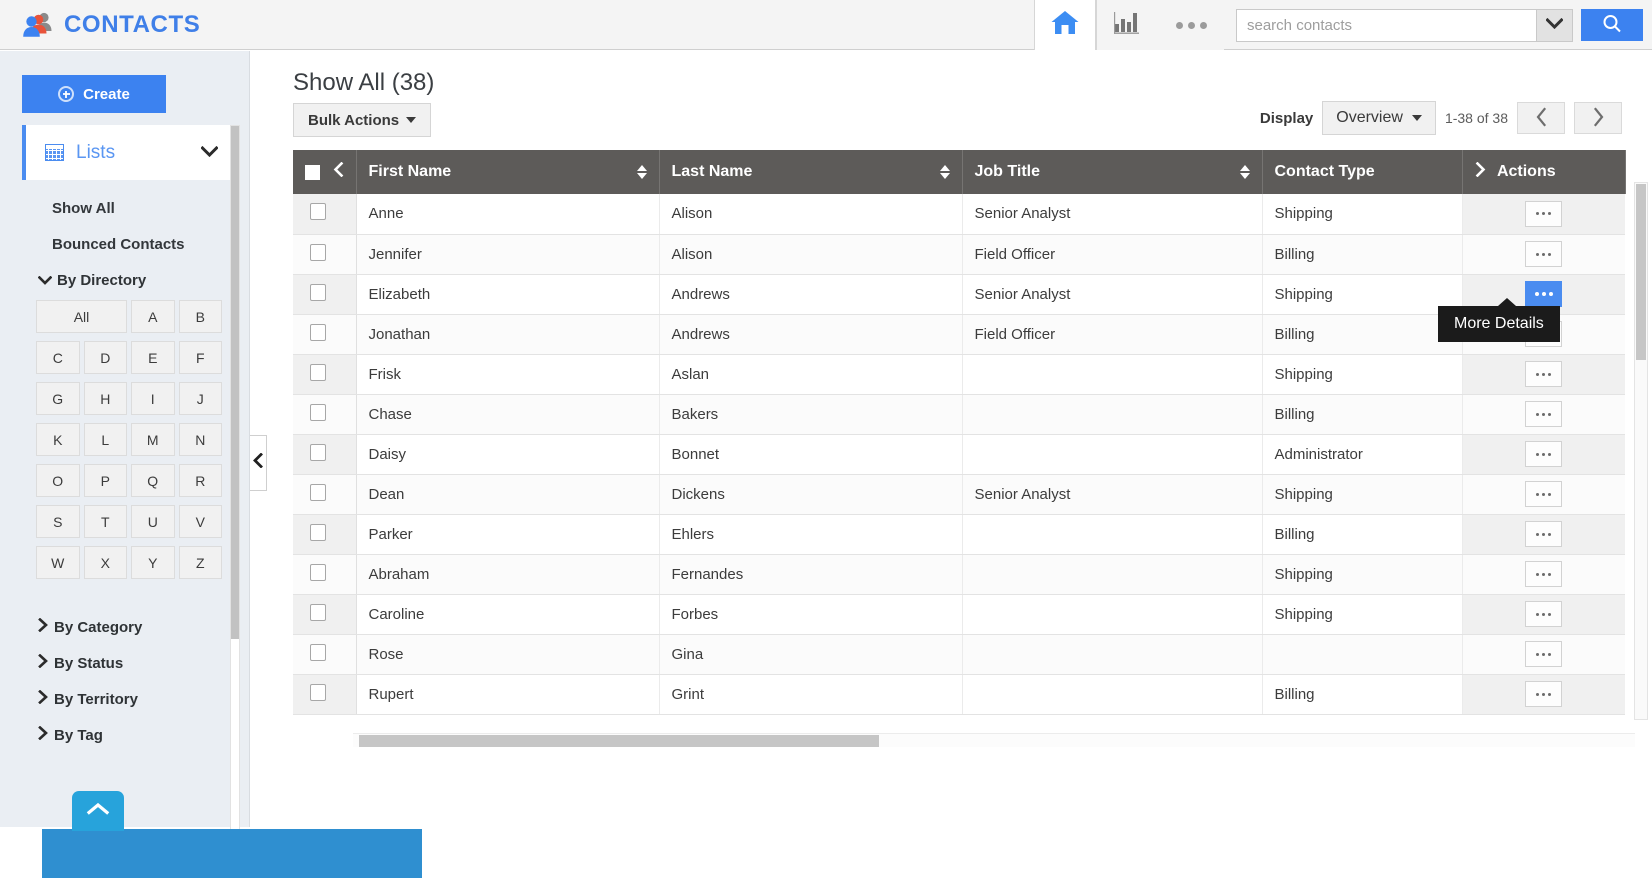 Image resolution: width=1652 pixels, height=878 pixels. I want to click on column-header-last-name: Last Name, so click(811, 172).